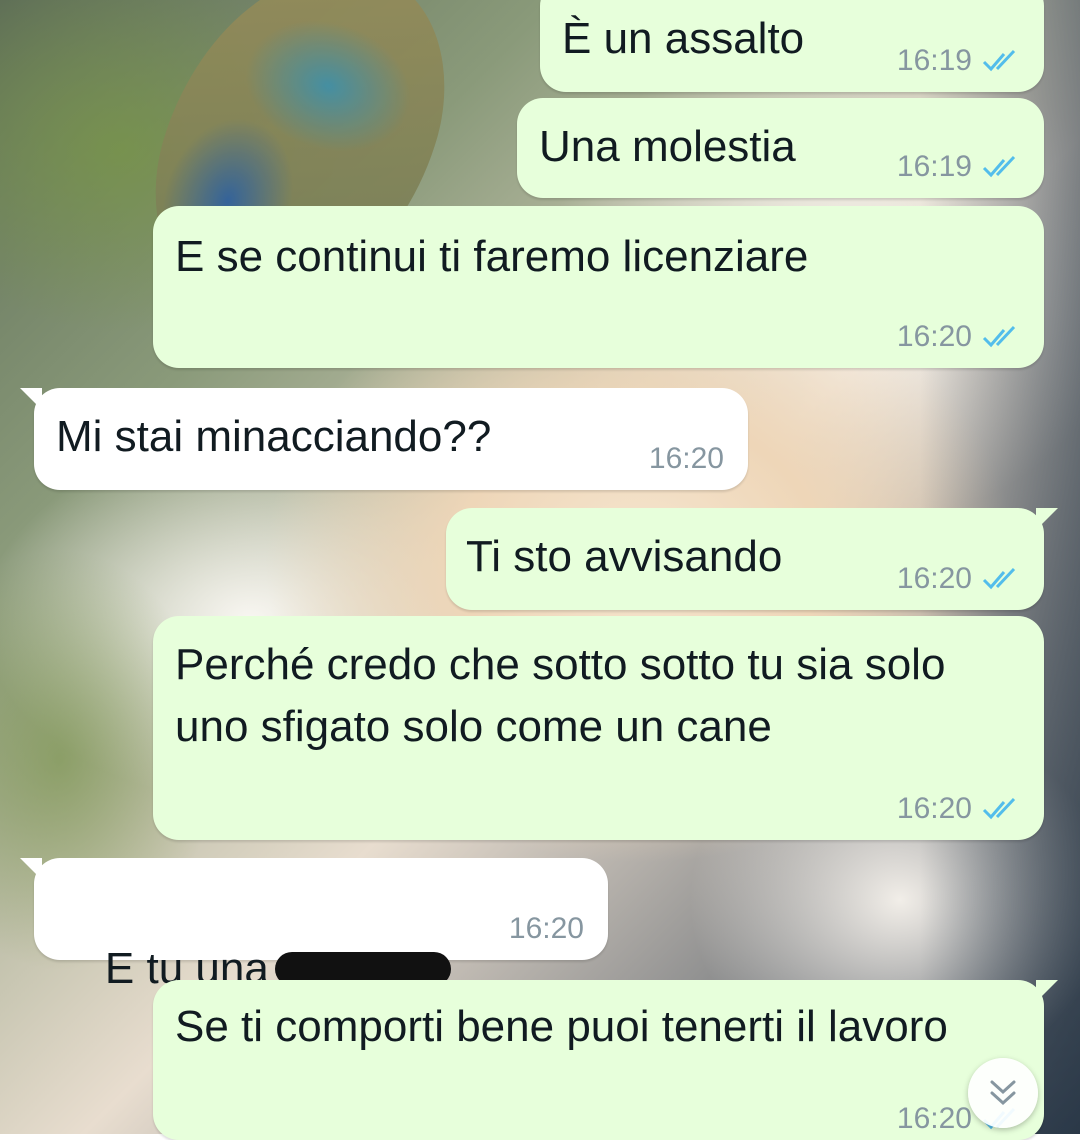 The image size is (1080, 1140). Describe the element at coordinates (314, 925) in the screenshot. I see `message-bubble-incoming: E tu una 16:20` at that location.